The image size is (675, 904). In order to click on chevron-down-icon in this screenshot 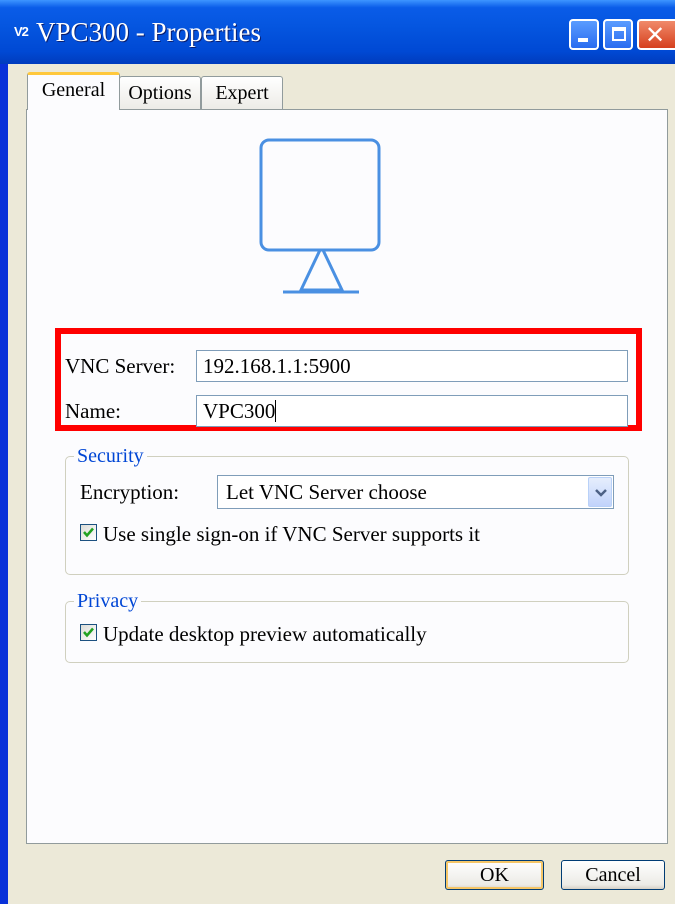, I will do `click(601, 493)`.